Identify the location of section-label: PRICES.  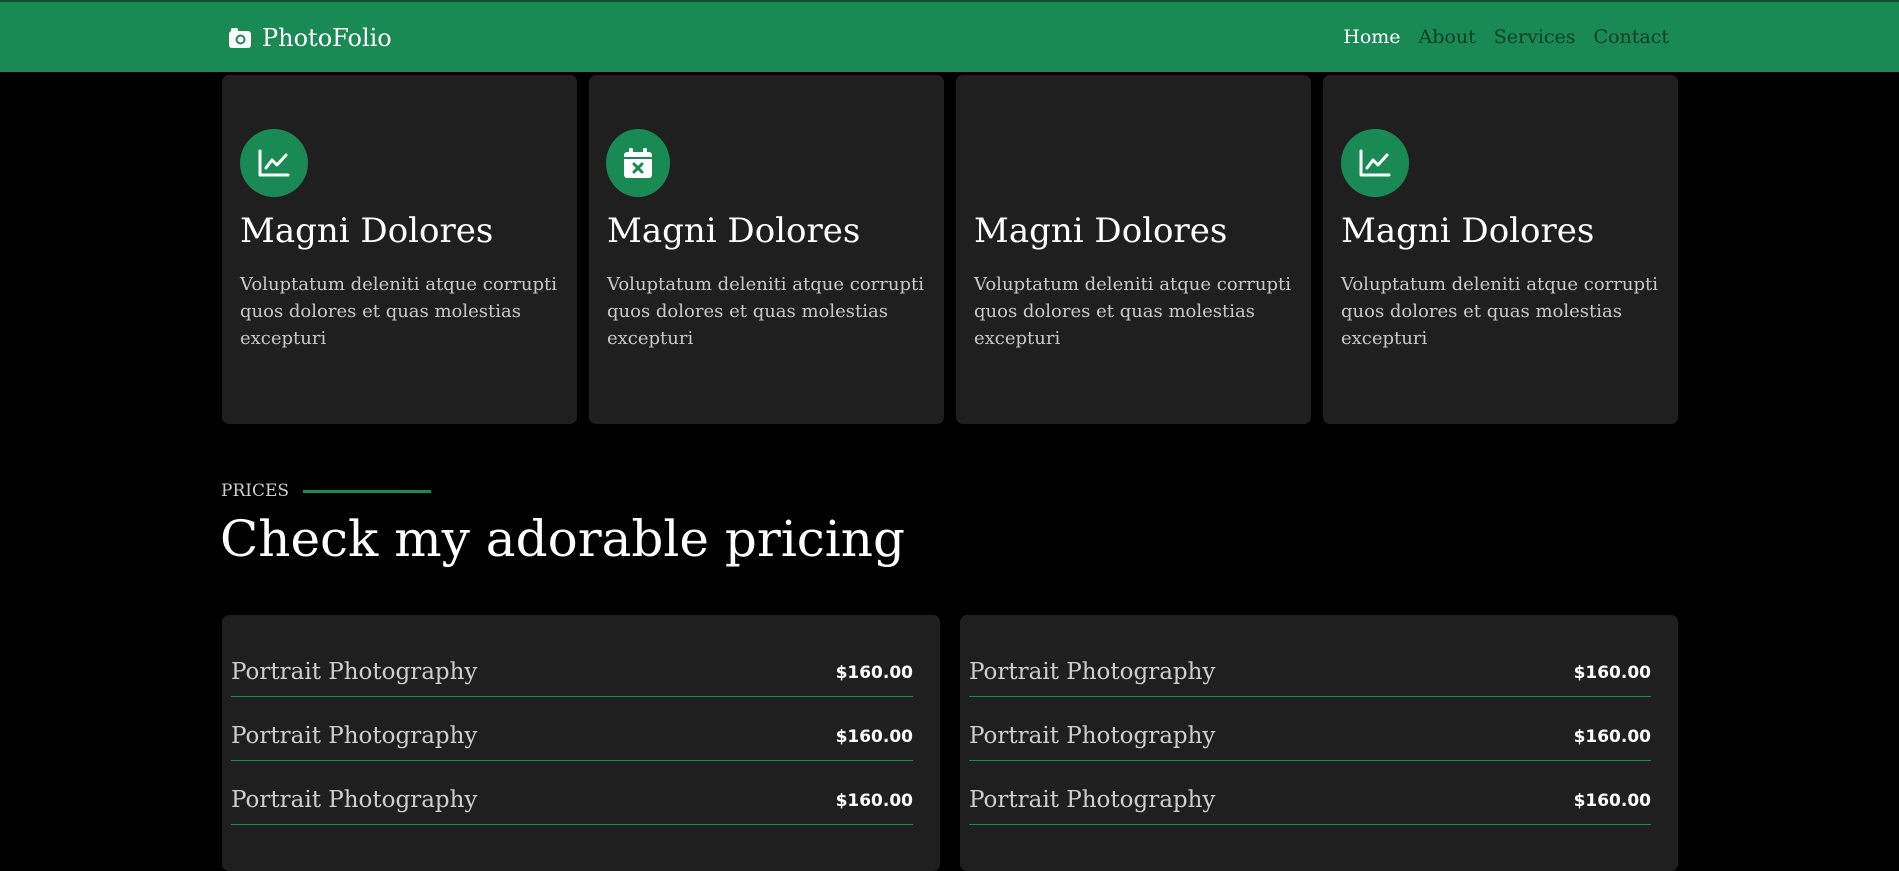
(326, 491).